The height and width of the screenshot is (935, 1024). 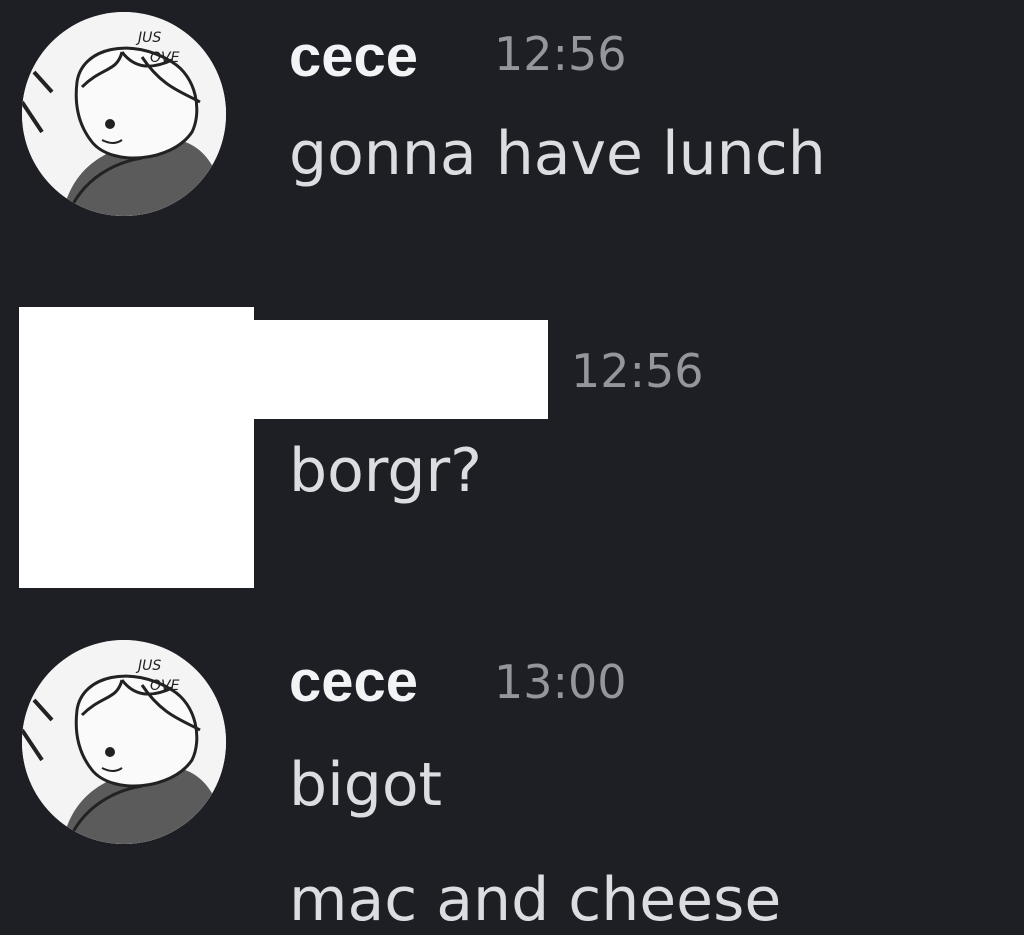 What do you see at coordinates (560, 682) in the screenshot?
I see `timestamp: 13:00` at bounding box center [560, 682].